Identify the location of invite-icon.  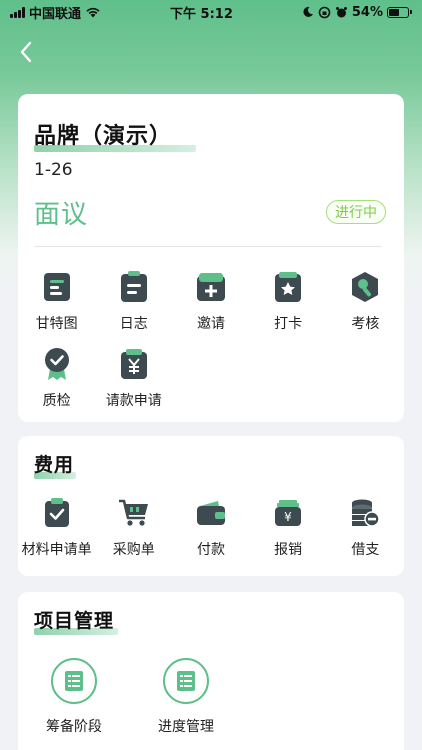
(211, 287).